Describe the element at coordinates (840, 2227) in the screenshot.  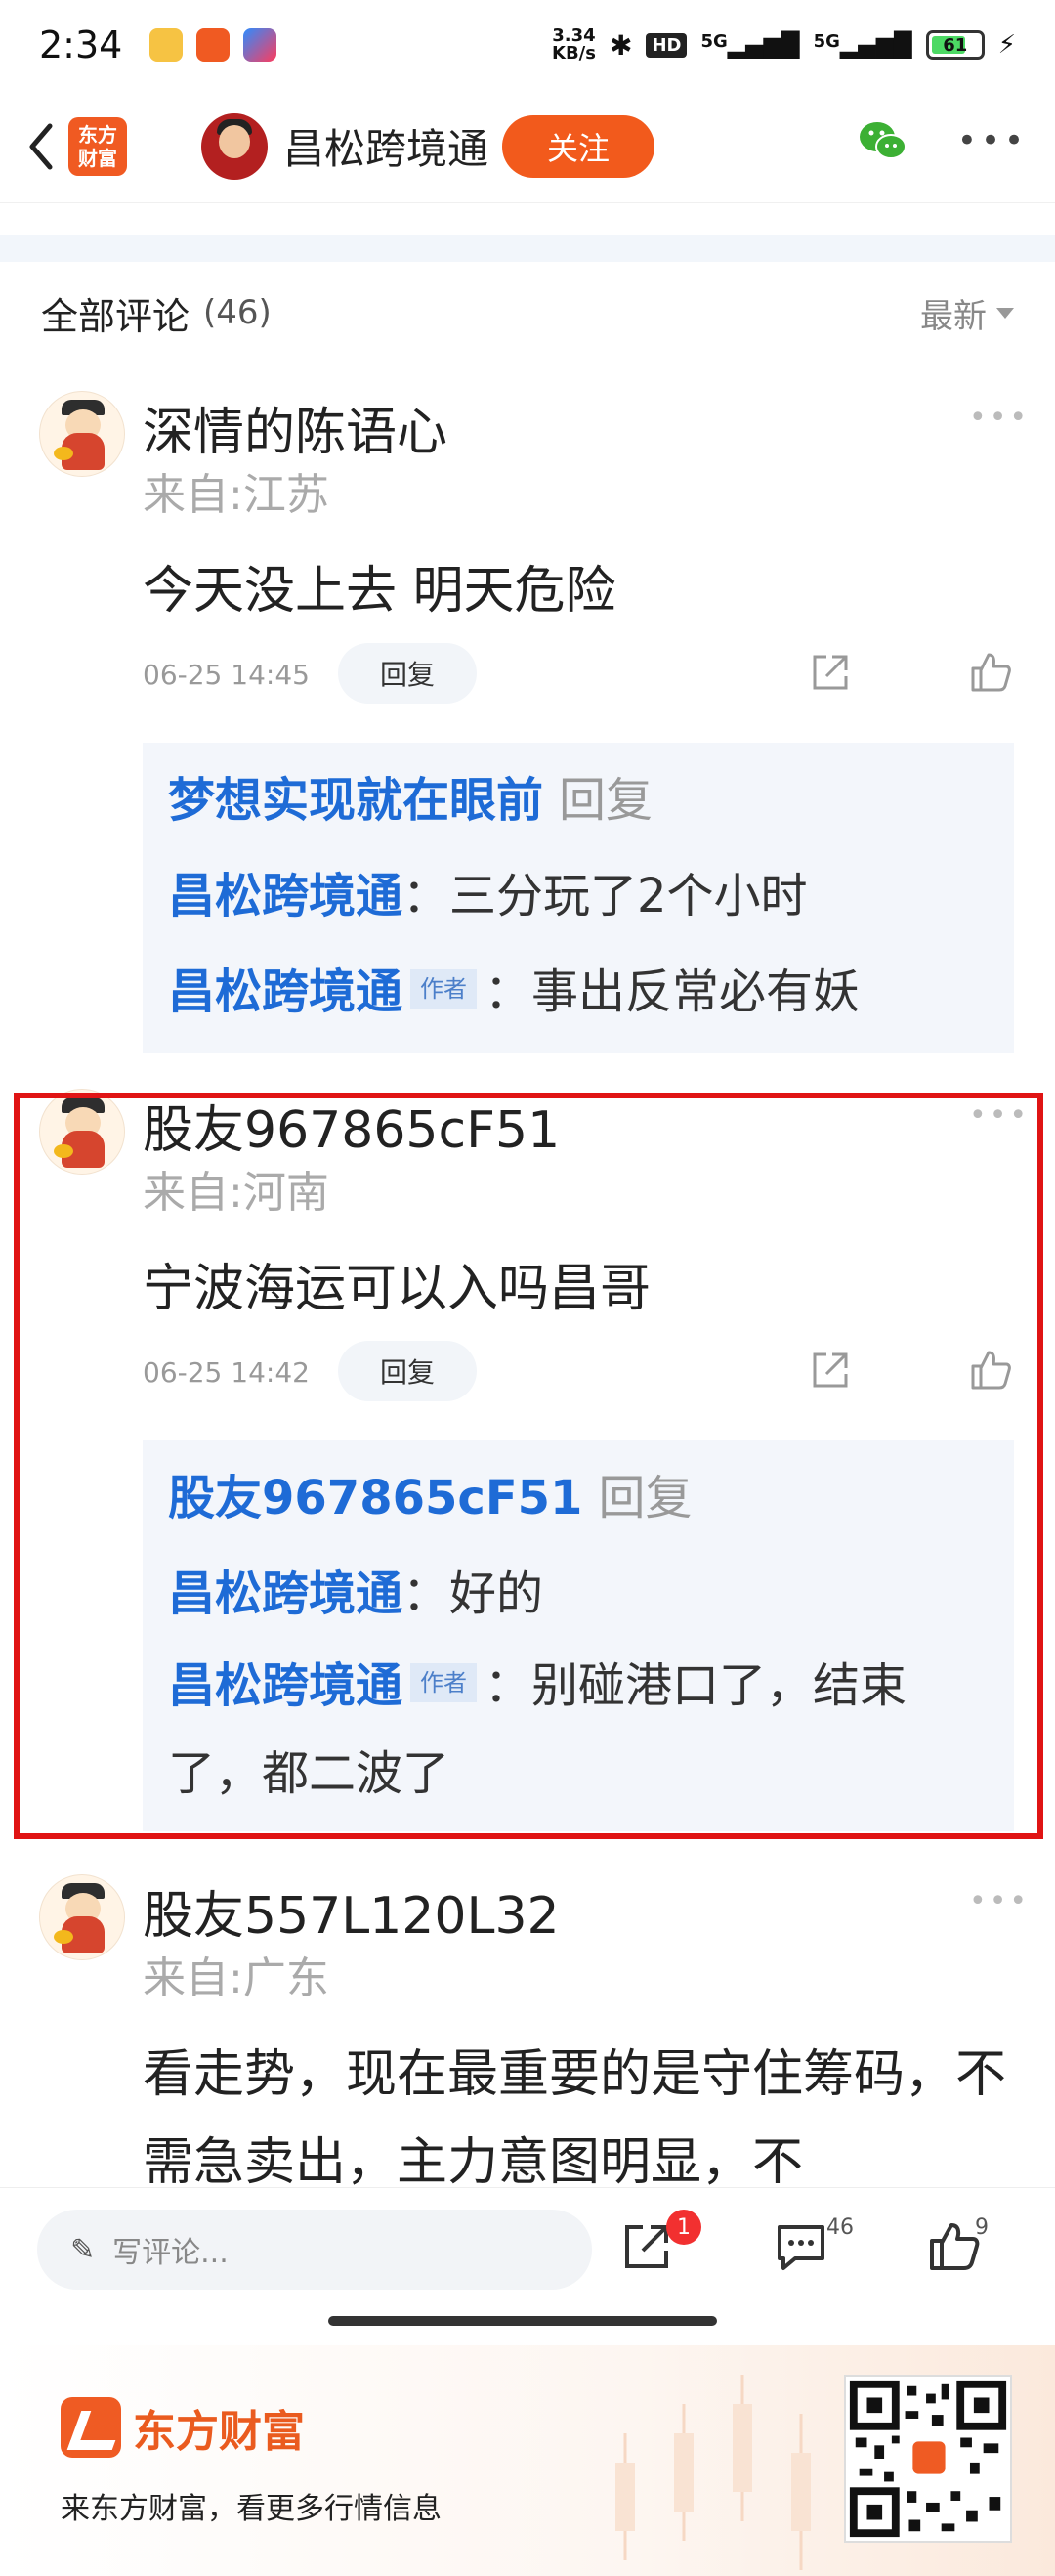
I see `comment-count: 46` at that location.